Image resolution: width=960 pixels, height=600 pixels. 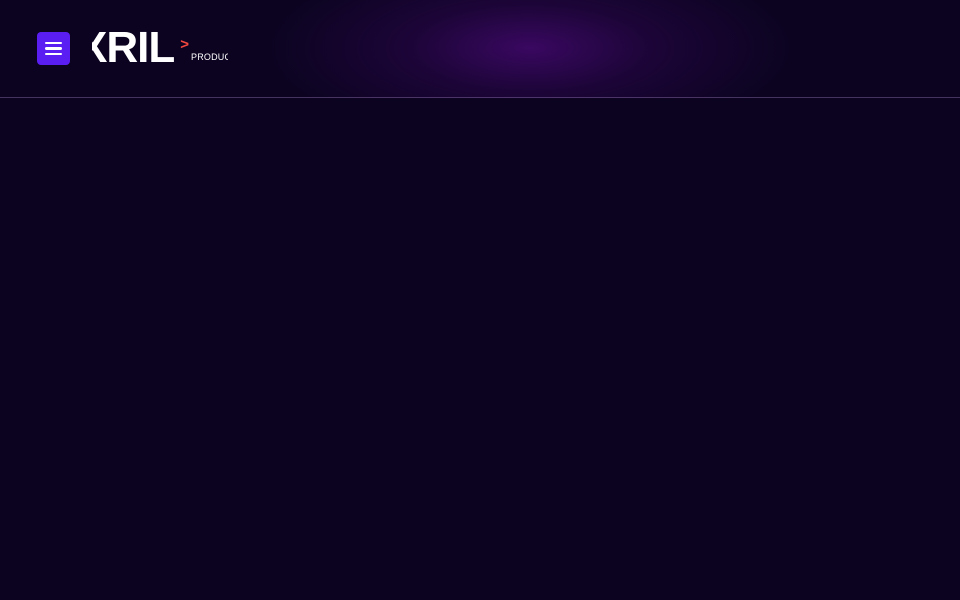 I want to click on menu-button, so click(x=53, y=48).